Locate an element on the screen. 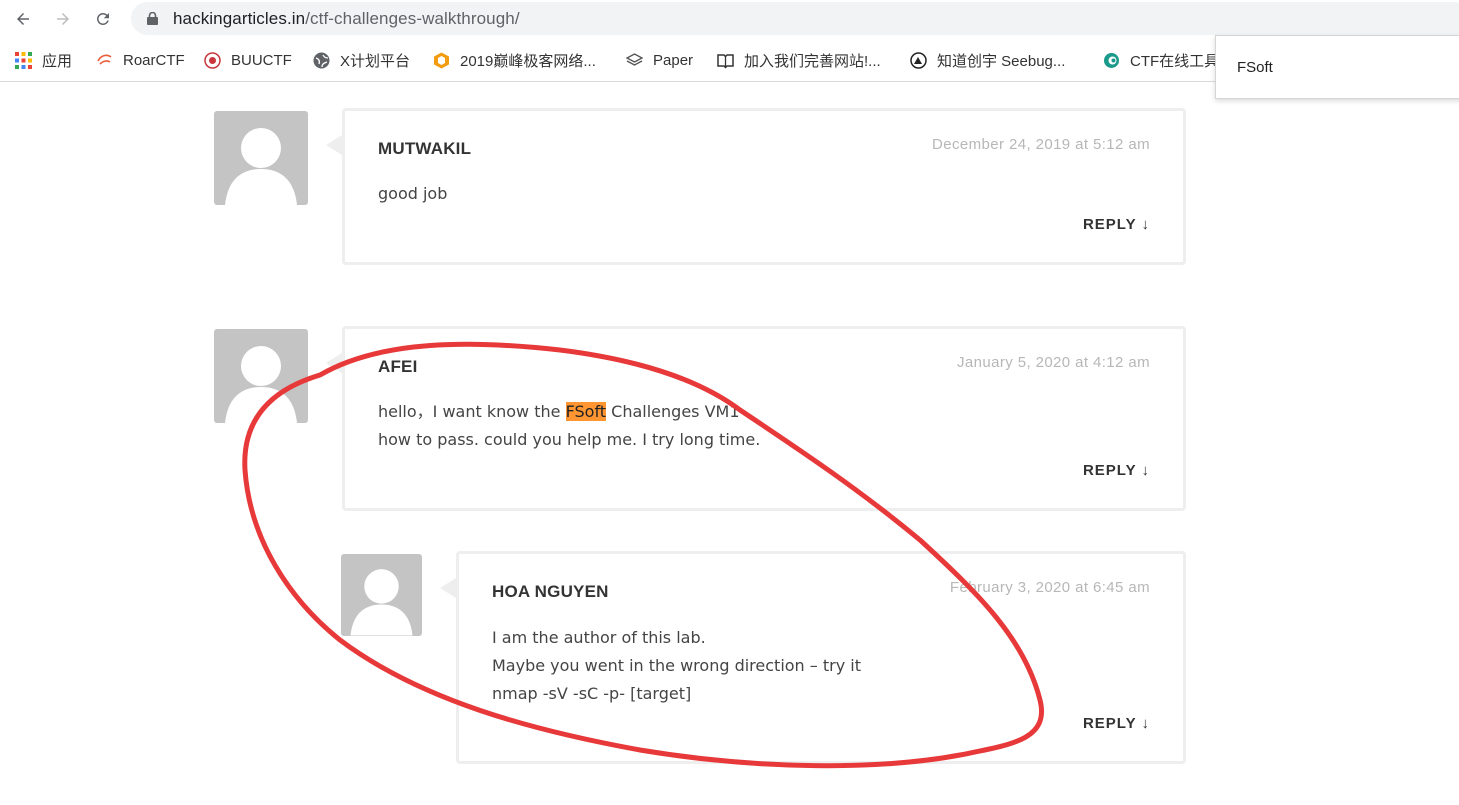  comment-date: December 24, 2019 at 5:12 am is located at coordinates (1041, 144).